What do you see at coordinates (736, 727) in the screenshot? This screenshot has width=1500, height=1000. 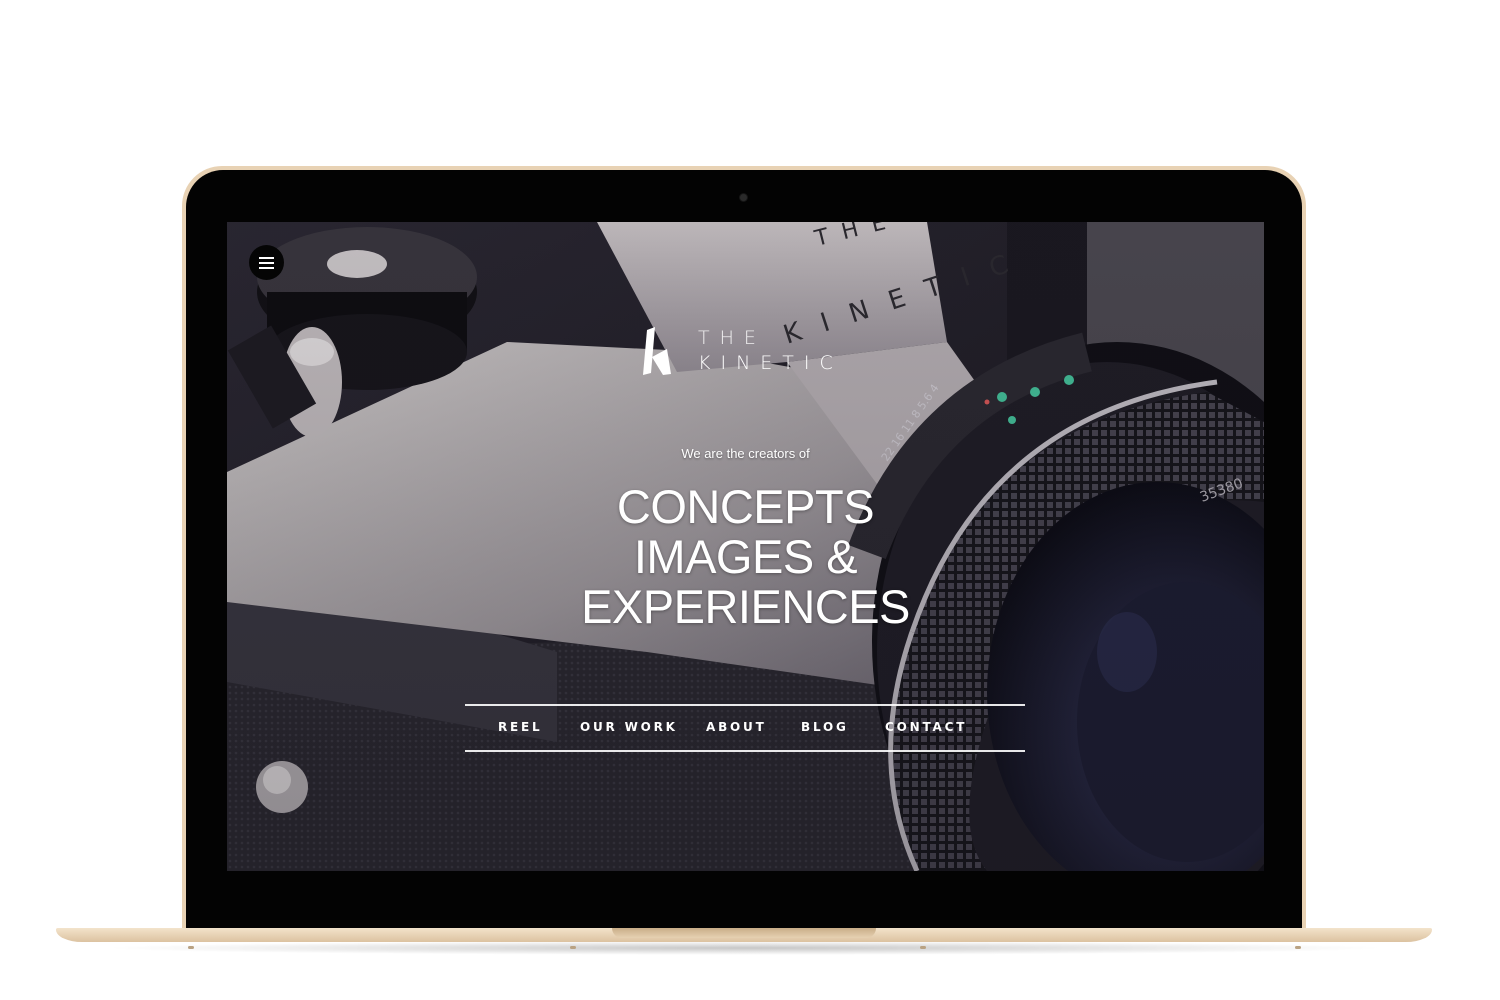 I see `nav-item-about: ABOUT` at bounding box center [736, 727].